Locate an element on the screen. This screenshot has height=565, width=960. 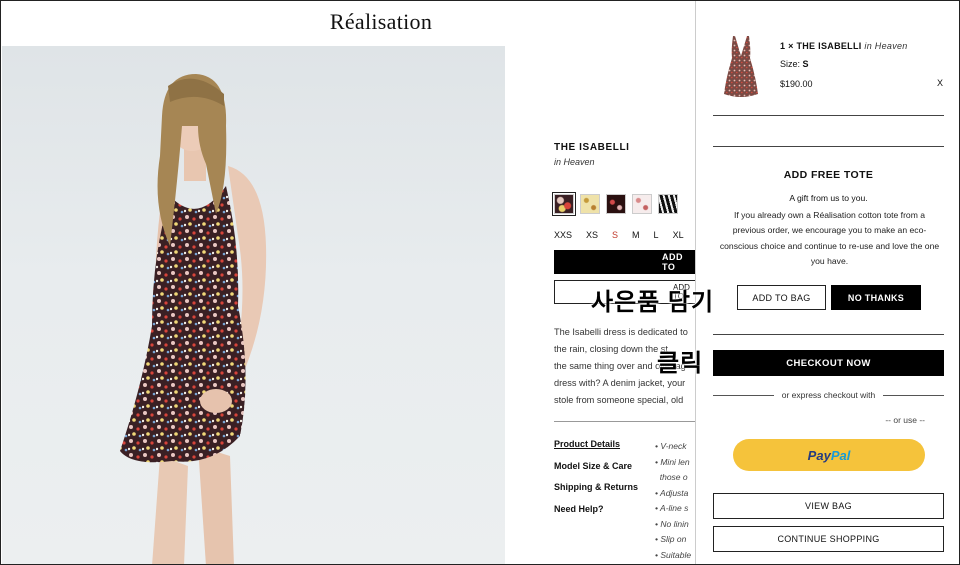
express-checkout-label: or express checkout with is located at coordinates (828, 395).